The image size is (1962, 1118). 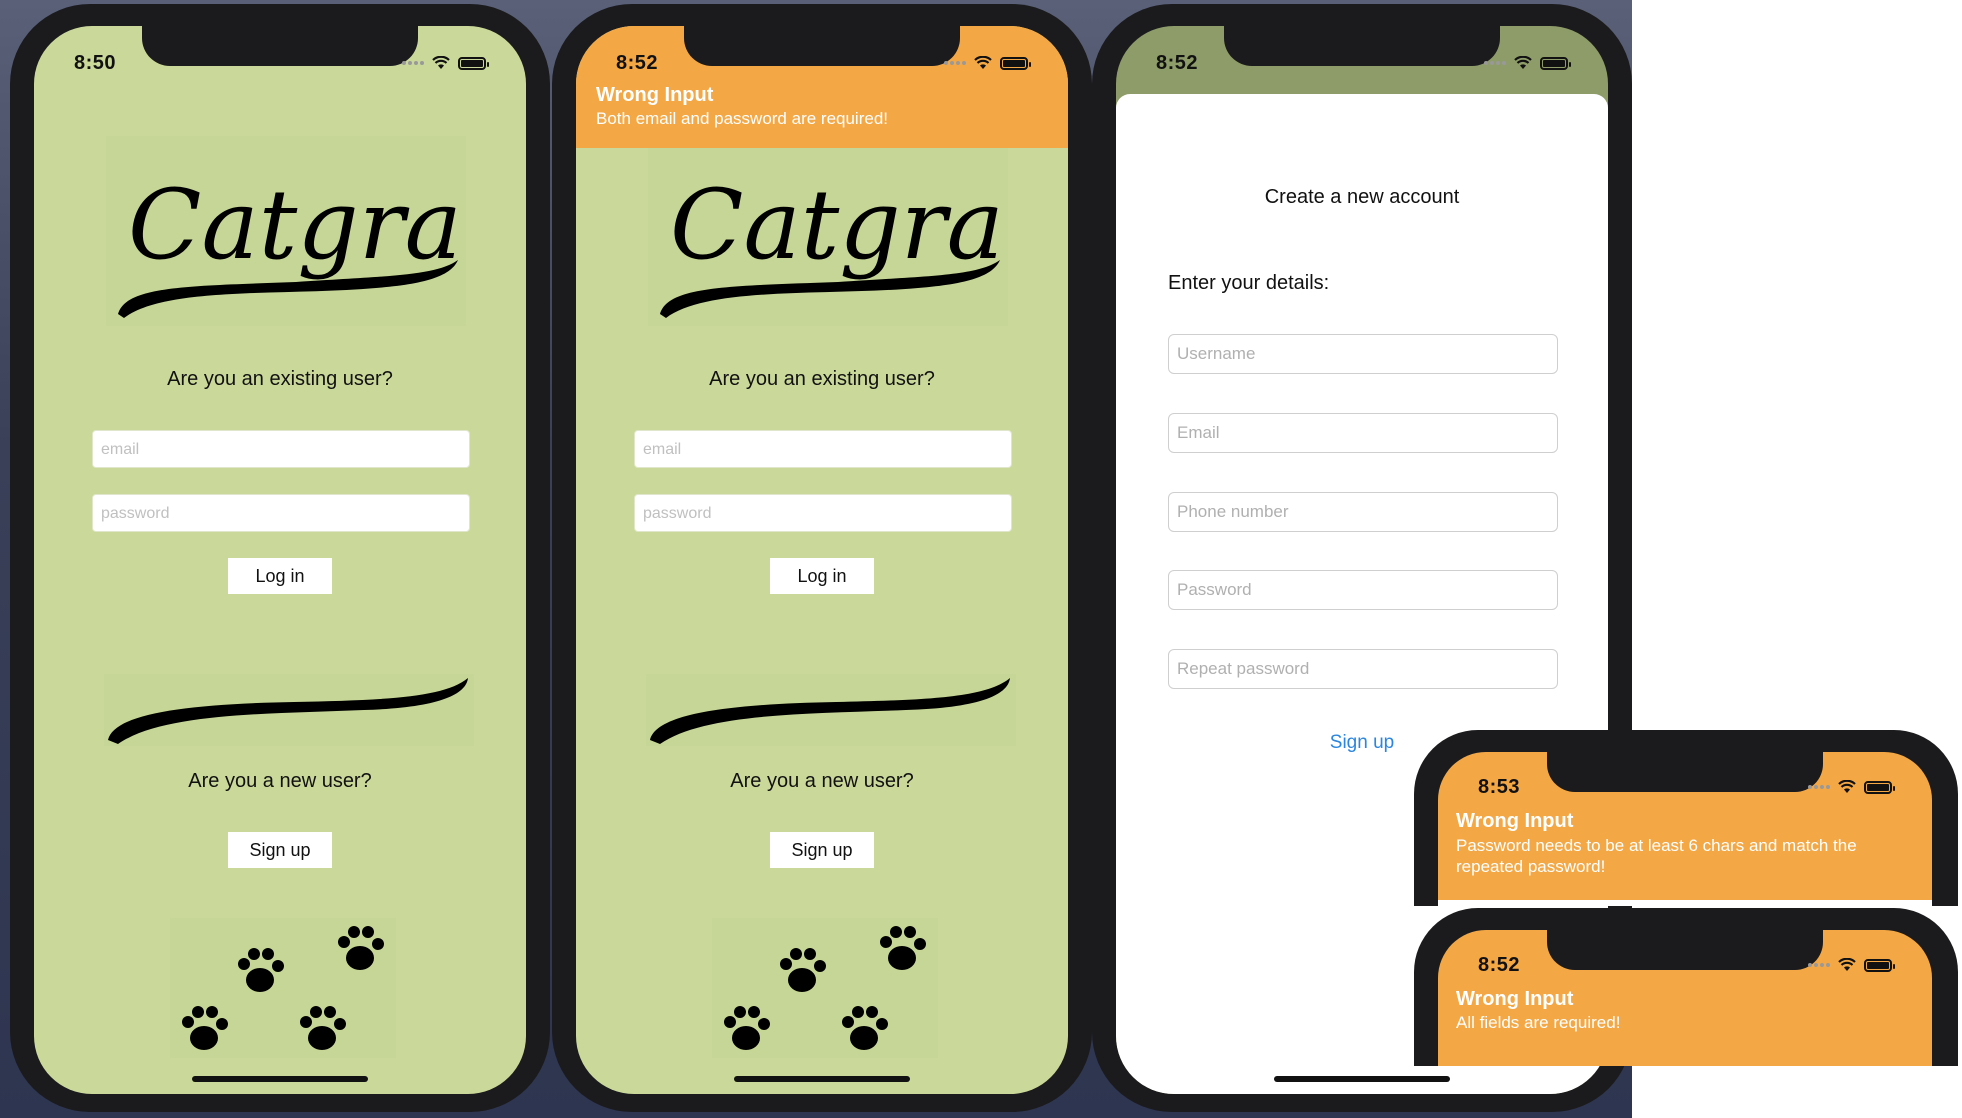 I want to click on status-time: 8:53, so click(x=1499, y=786).